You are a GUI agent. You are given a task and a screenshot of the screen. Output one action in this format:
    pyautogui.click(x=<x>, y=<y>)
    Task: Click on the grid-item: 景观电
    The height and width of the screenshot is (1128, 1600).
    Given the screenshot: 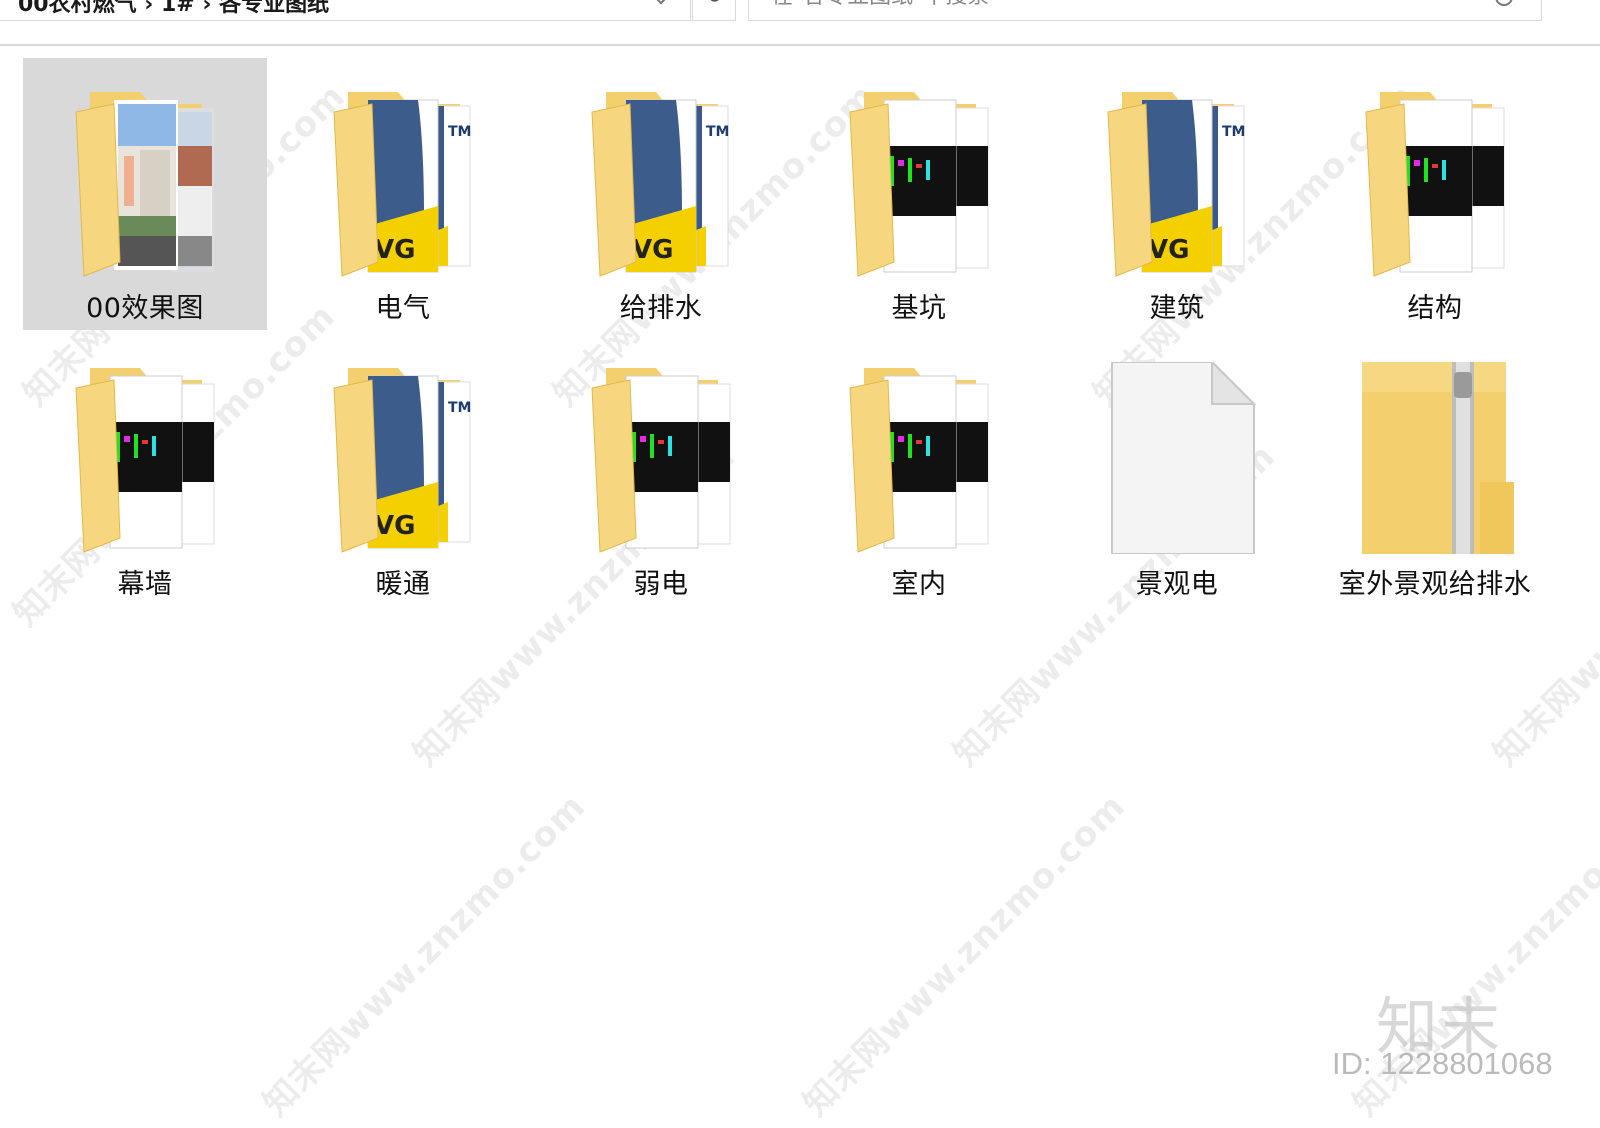 What is the action you would take?
    pyautogui.click(x=1177, y=470)
    